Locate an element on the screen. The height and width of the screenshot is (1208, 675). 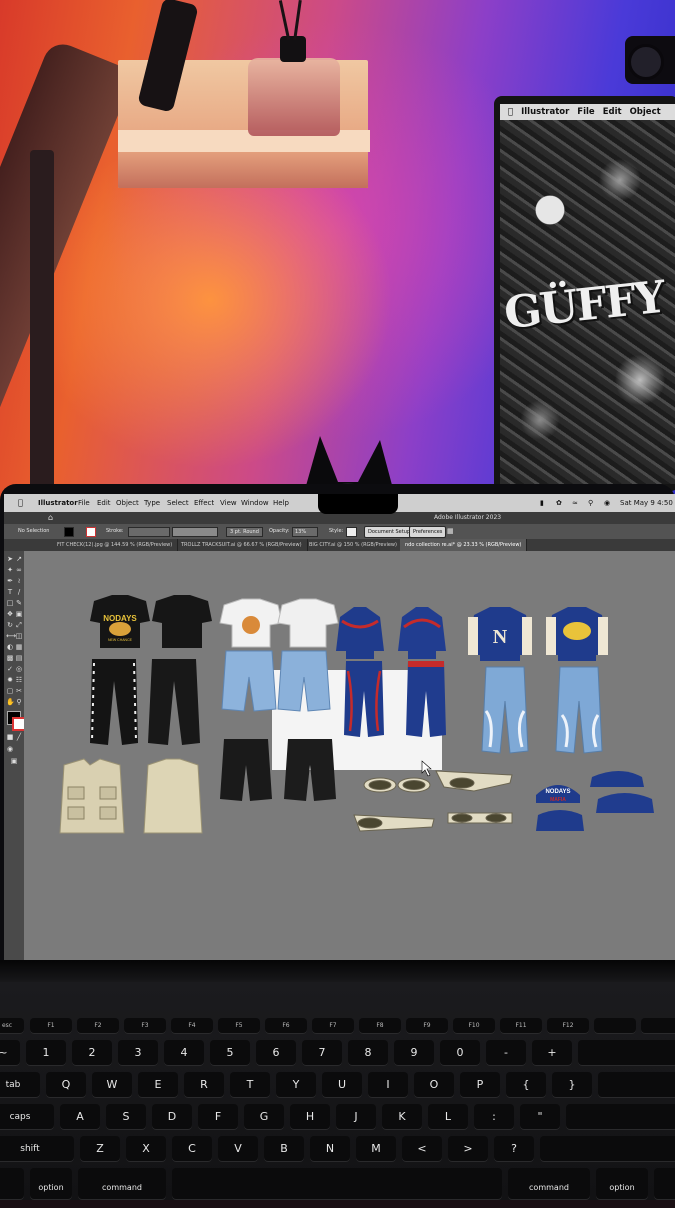
key-plus: + is located at coordinates (552, 1053).